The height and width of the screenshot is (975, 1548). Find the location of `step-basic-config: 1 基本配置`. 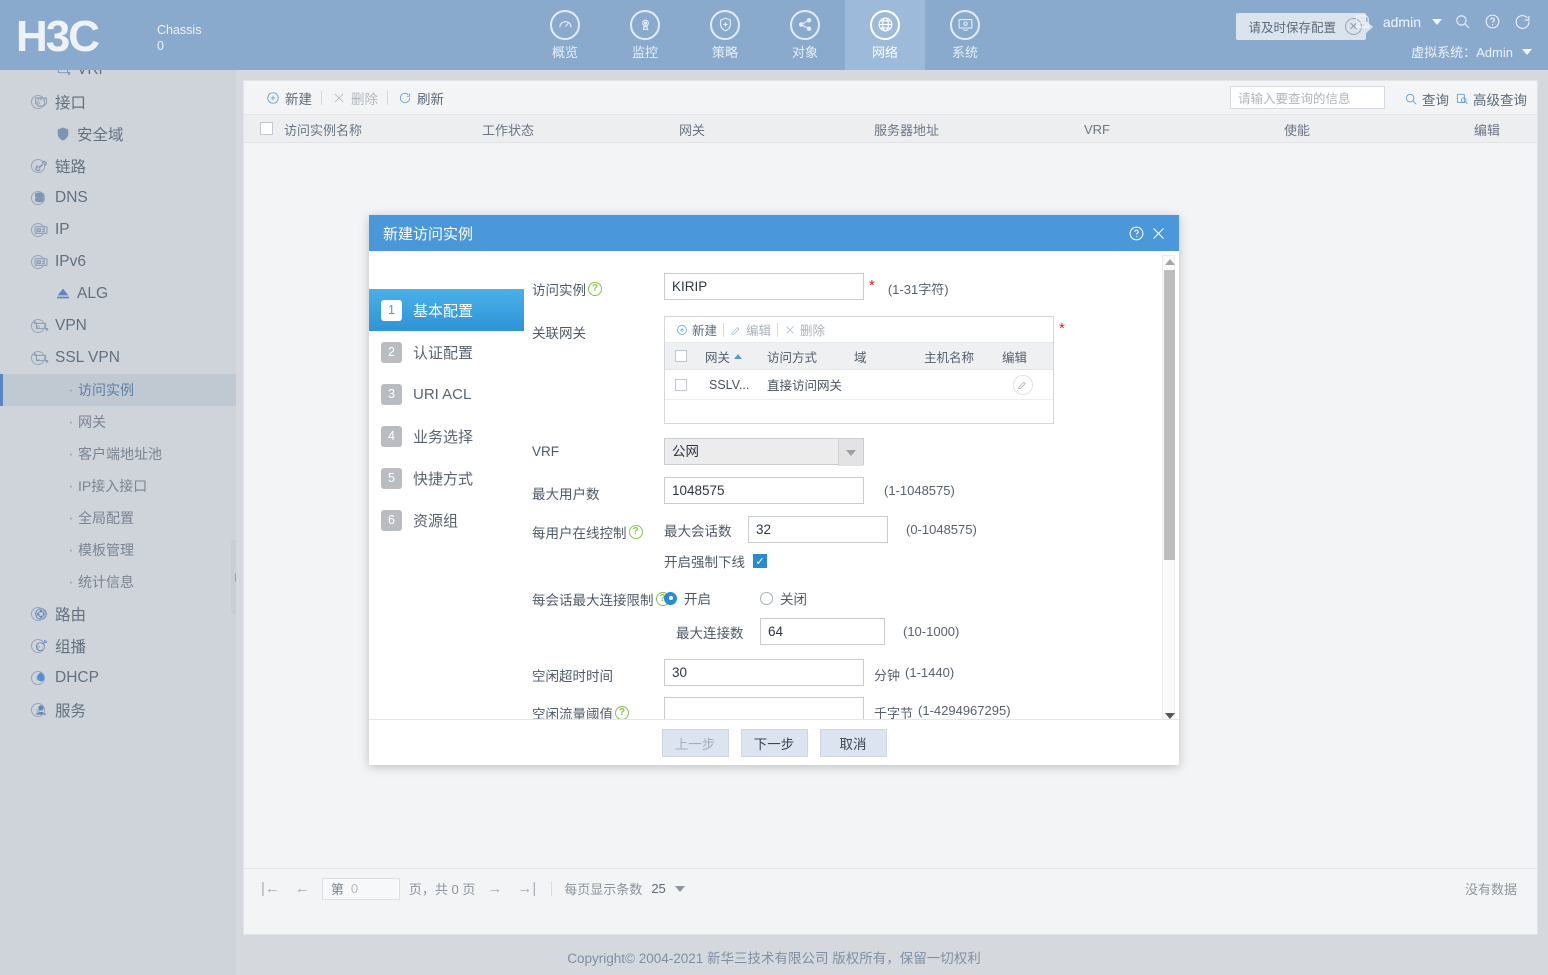

step-basic-config: 1 基本配置 is located at coordinates (446, 310).